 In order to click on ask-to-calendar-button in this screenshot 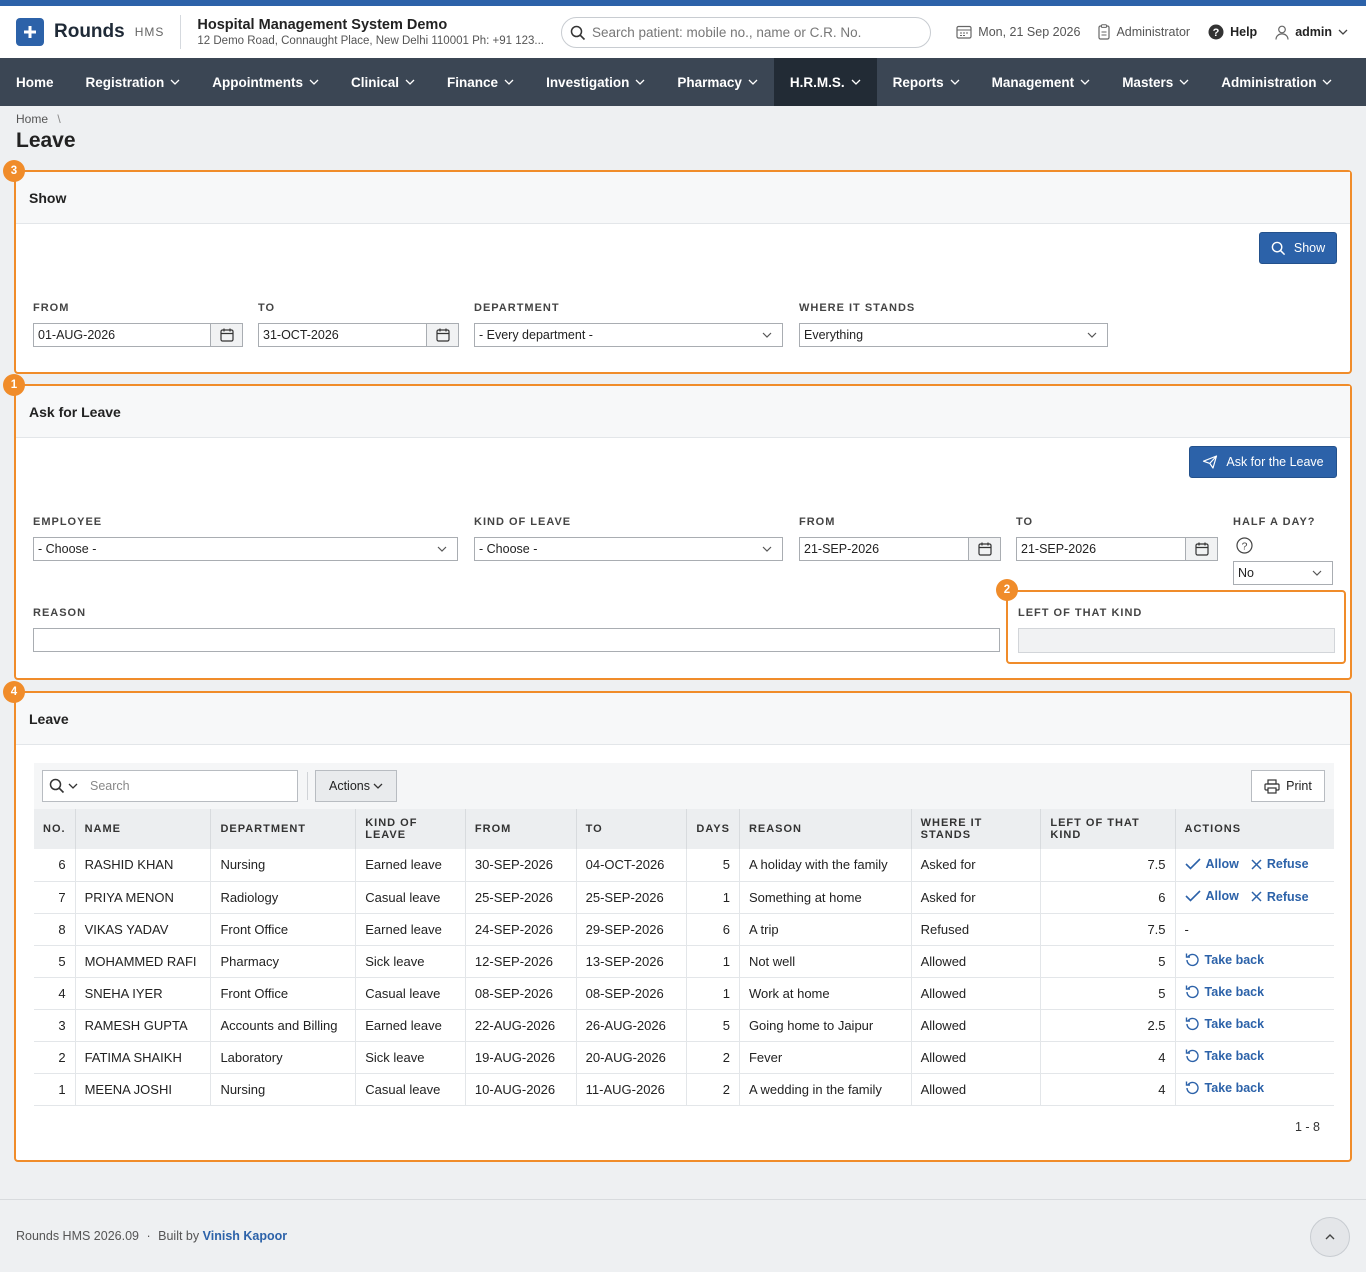, I will do `click(1202, 549)`.